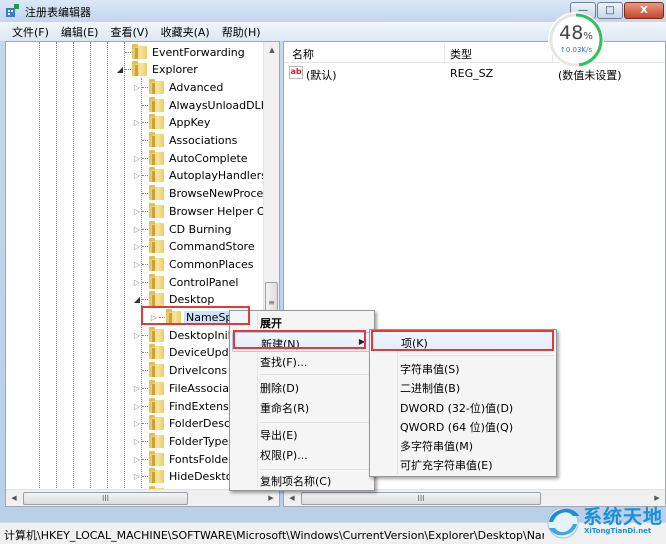  What do you see at coordinates (316, 374) in the screenshot?
I see `menu-separator` at bounding box center [316, 374].